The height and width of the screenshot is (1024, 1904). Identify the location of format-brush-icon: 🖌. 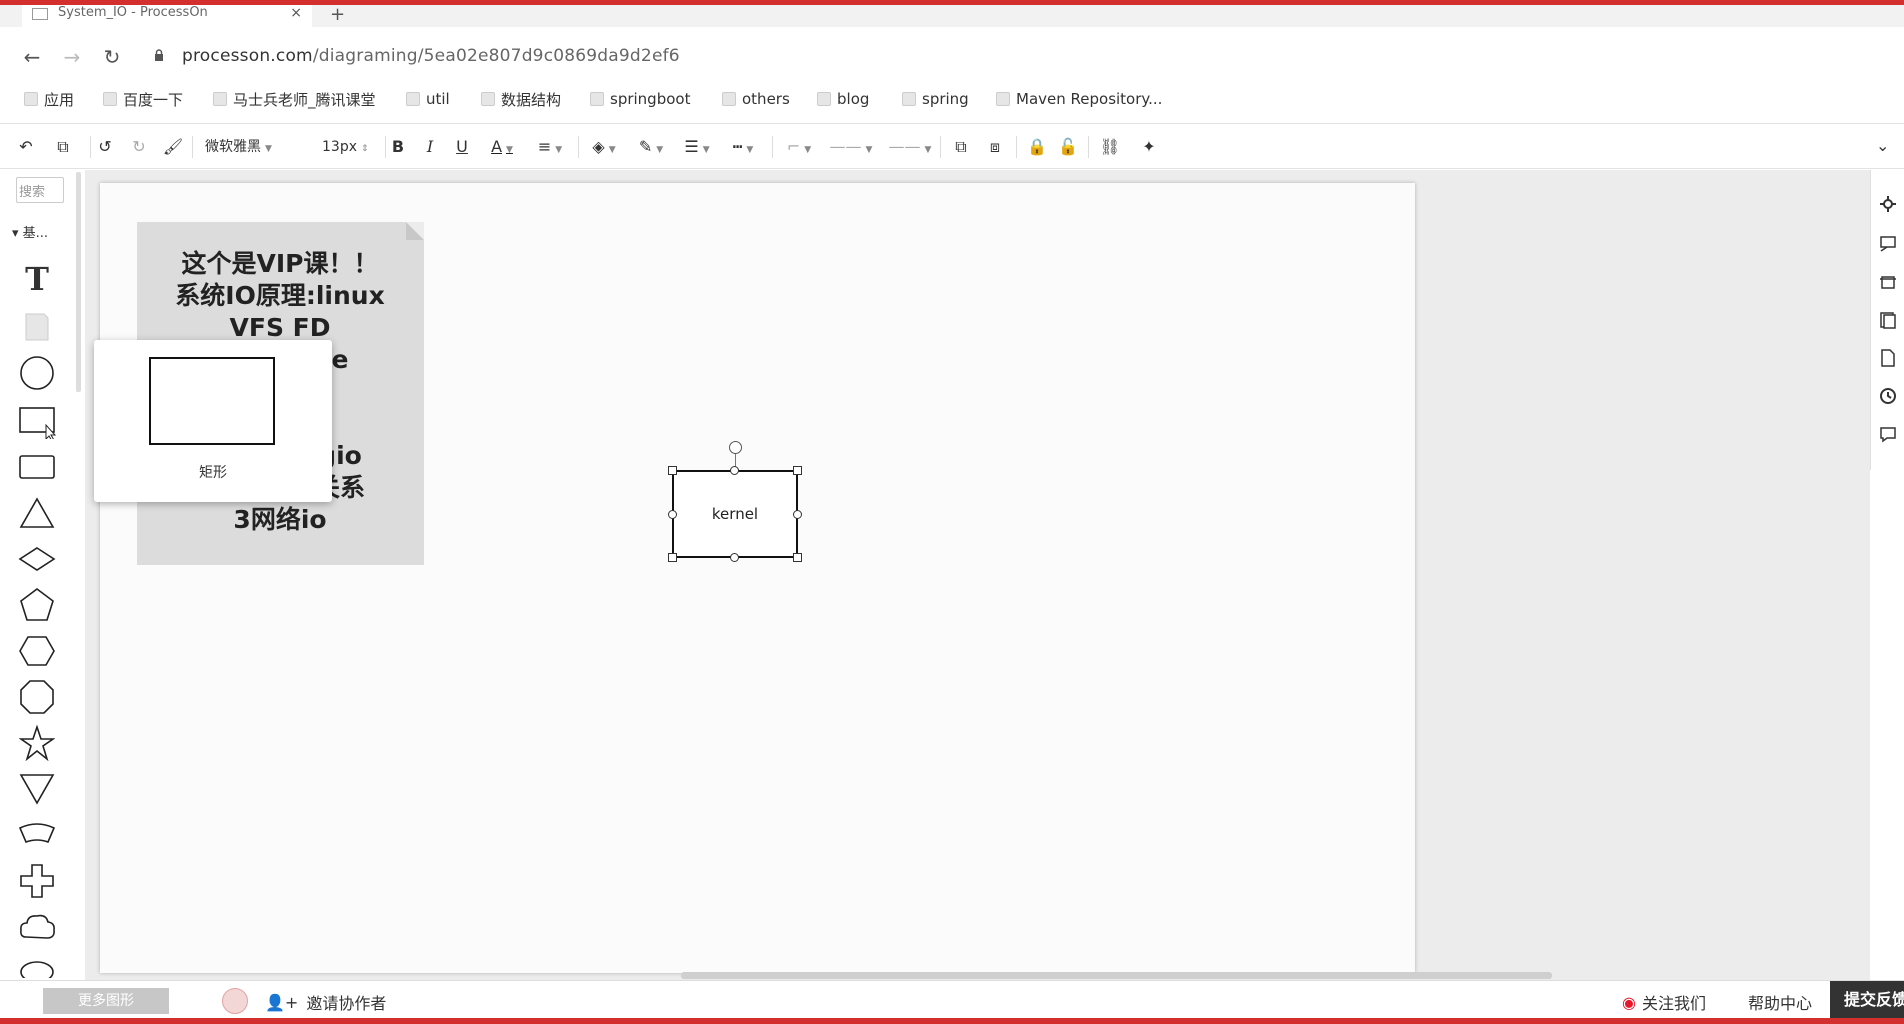
(173, 147).